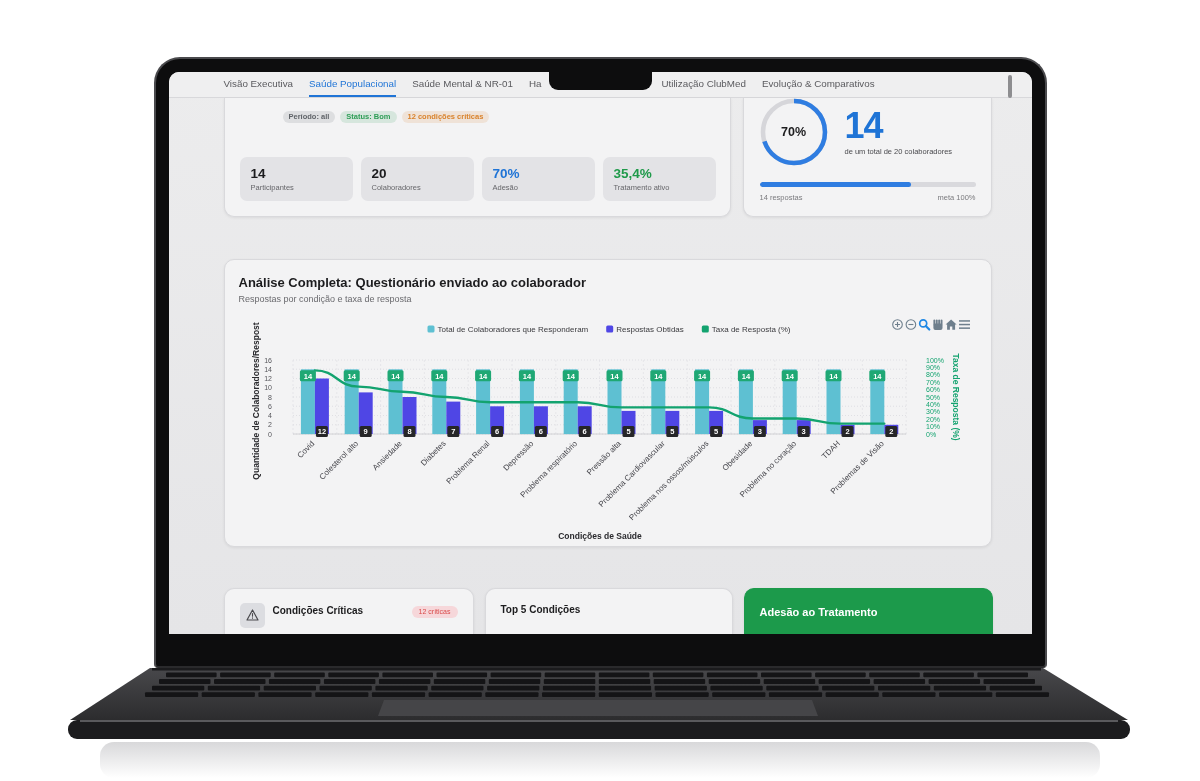 The height and width of the screenshot is (781, 1200). Describe the element at coordinates (325, 299) in the screenshot. I see `chart-subtitle: Respostas por condição e taxa de resposta` at that location.